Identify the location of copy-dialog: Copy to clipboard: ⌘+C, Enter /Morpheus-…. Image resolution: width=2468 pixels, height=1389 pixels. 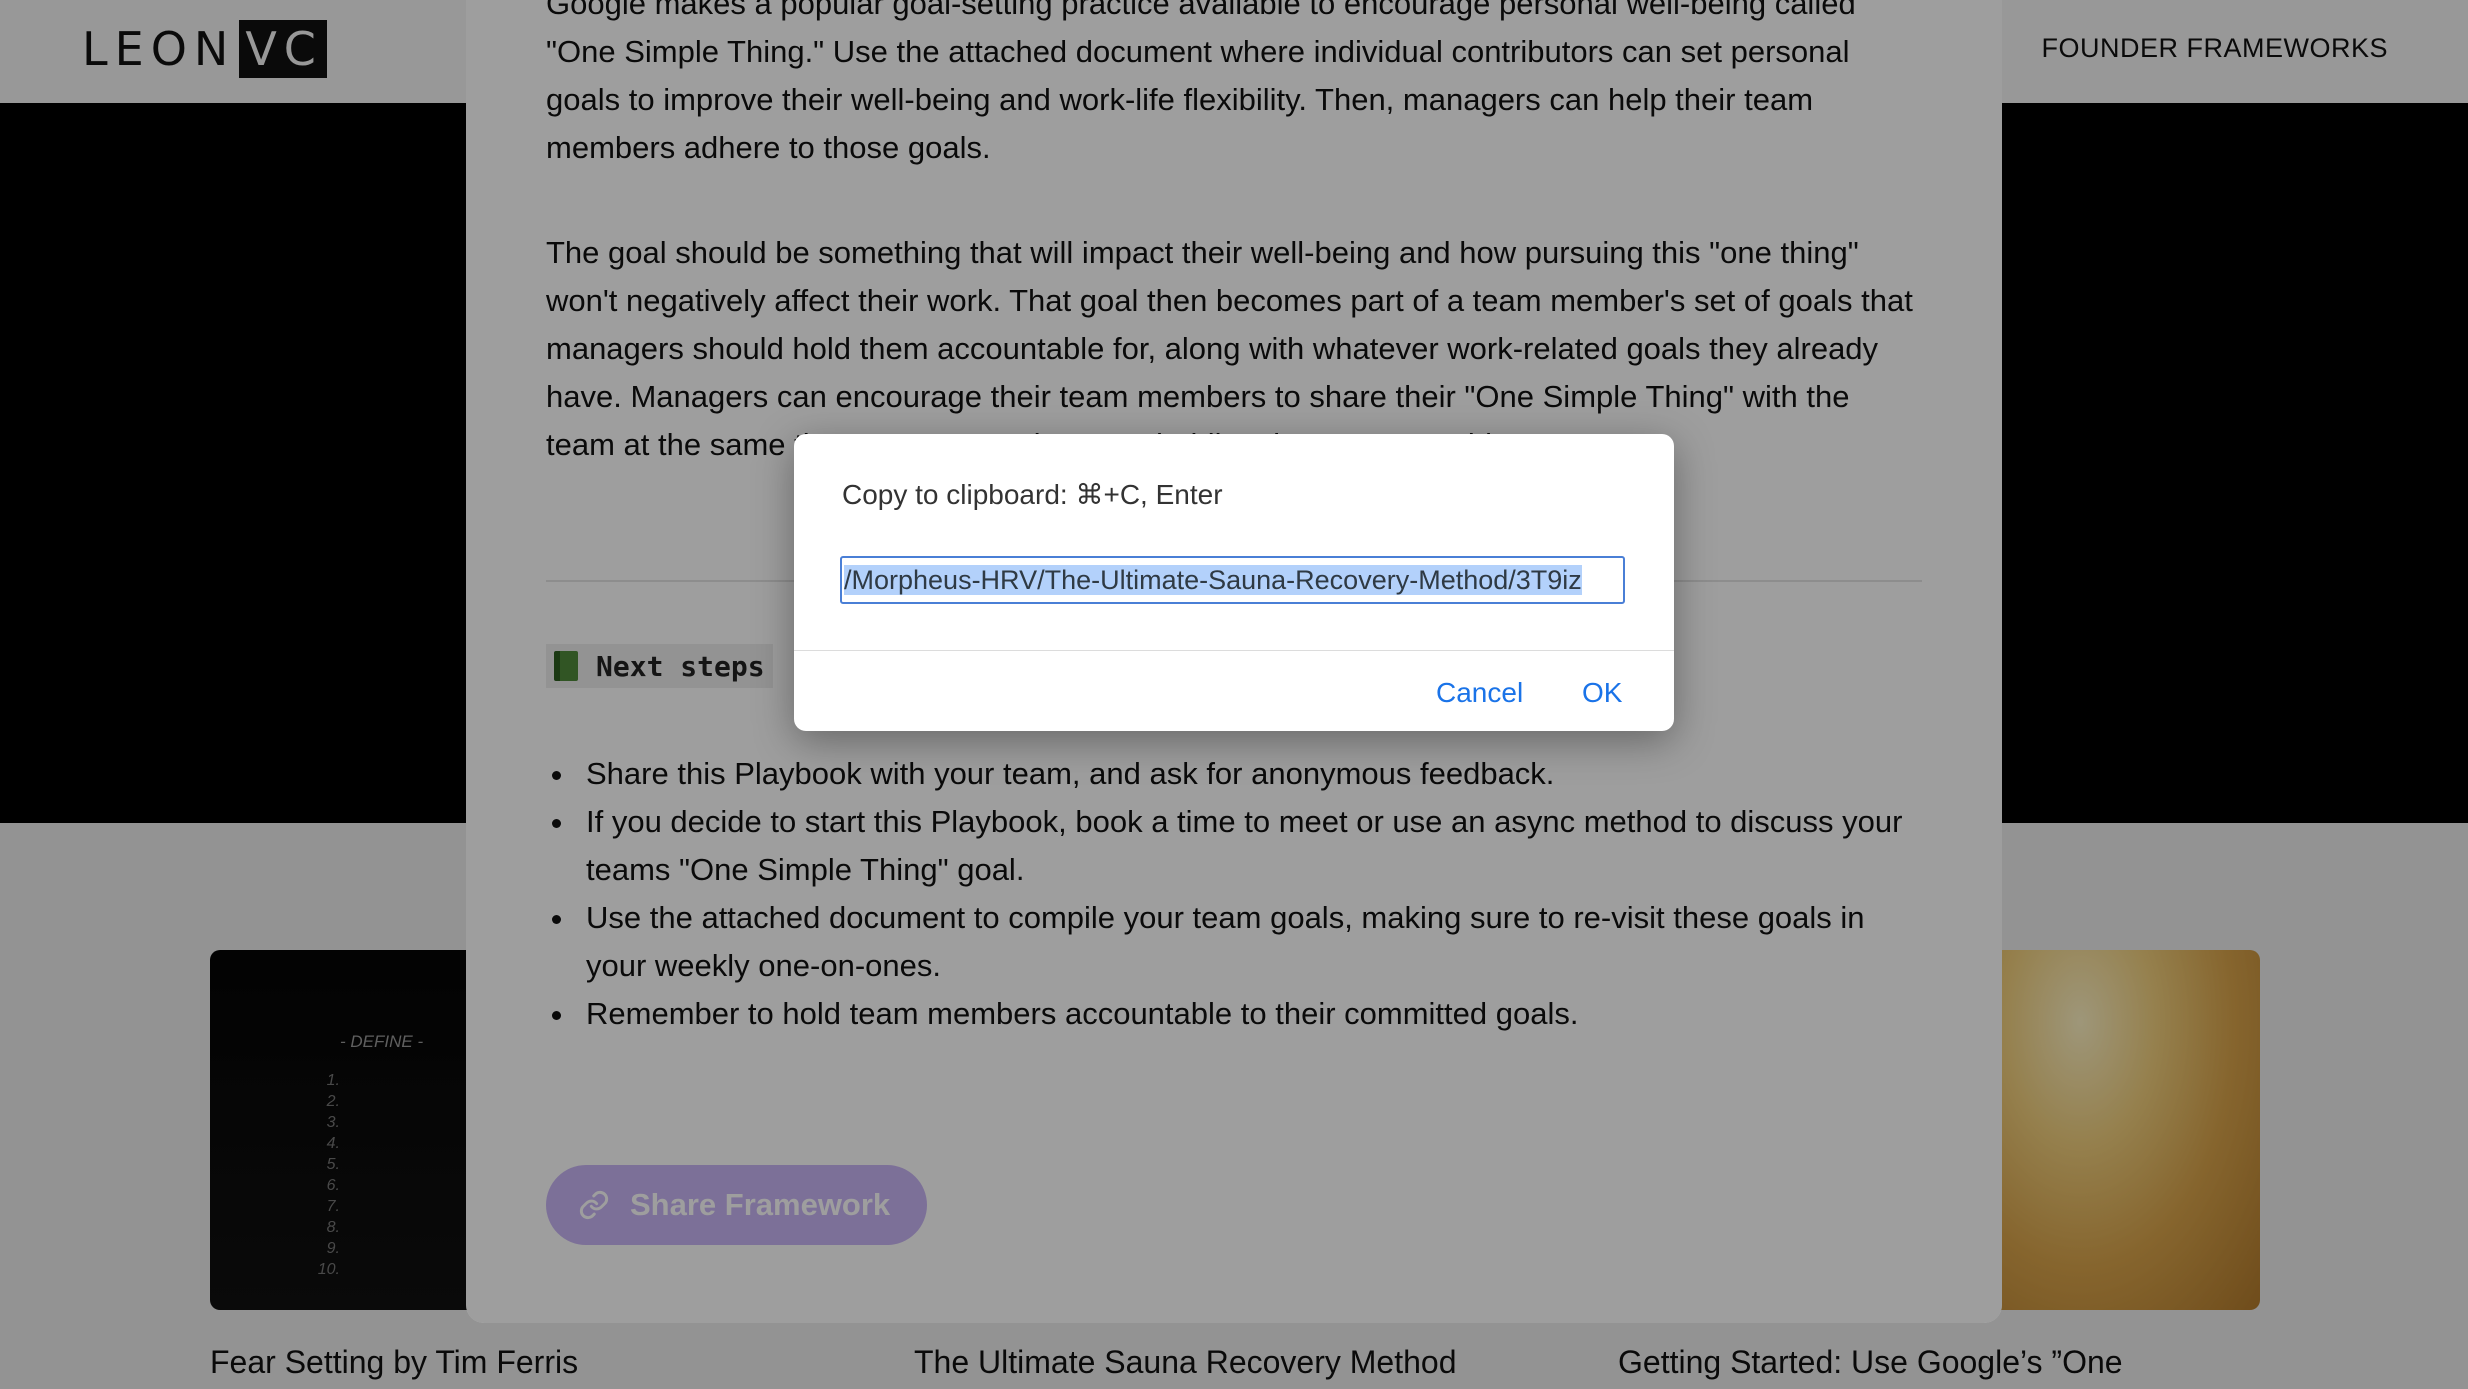
(1234, 582).